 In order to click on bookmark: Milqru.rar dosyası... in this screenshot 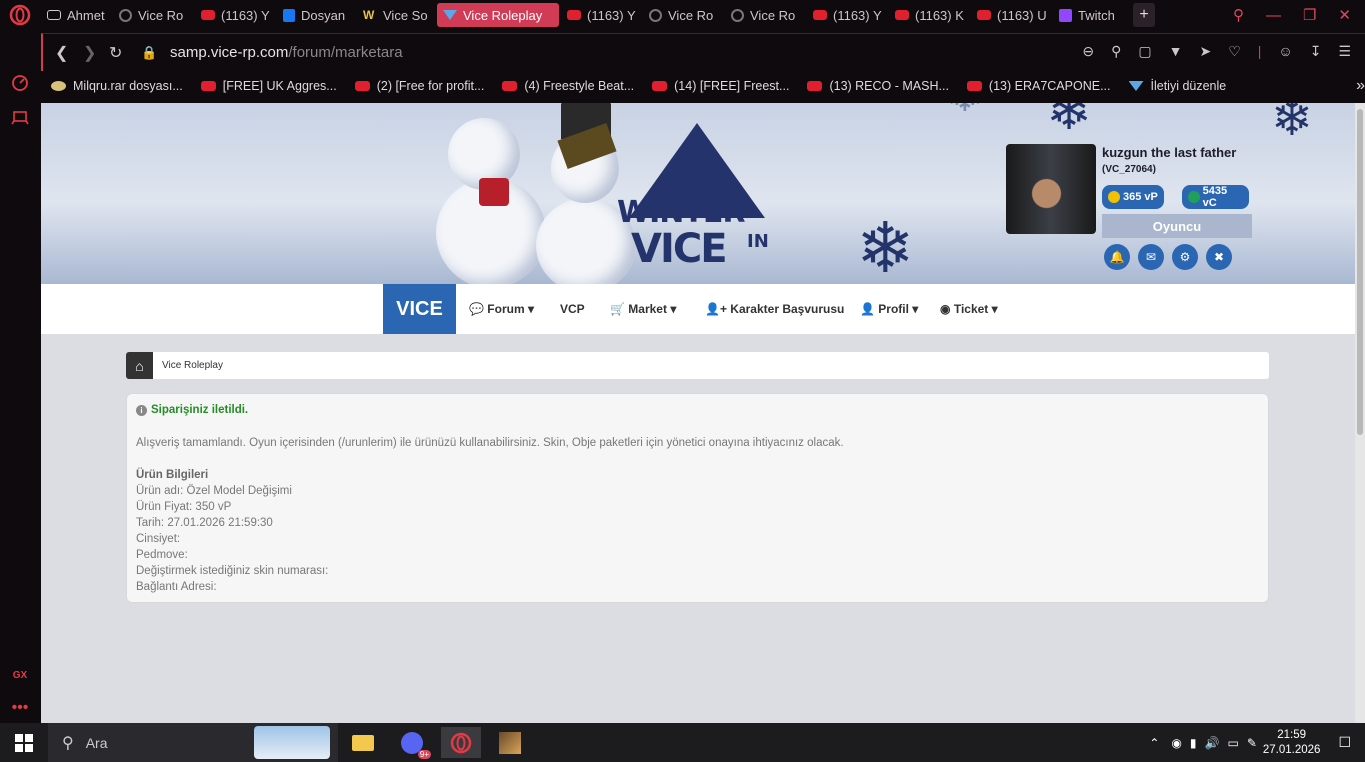, I will do `click(117, 86)`.